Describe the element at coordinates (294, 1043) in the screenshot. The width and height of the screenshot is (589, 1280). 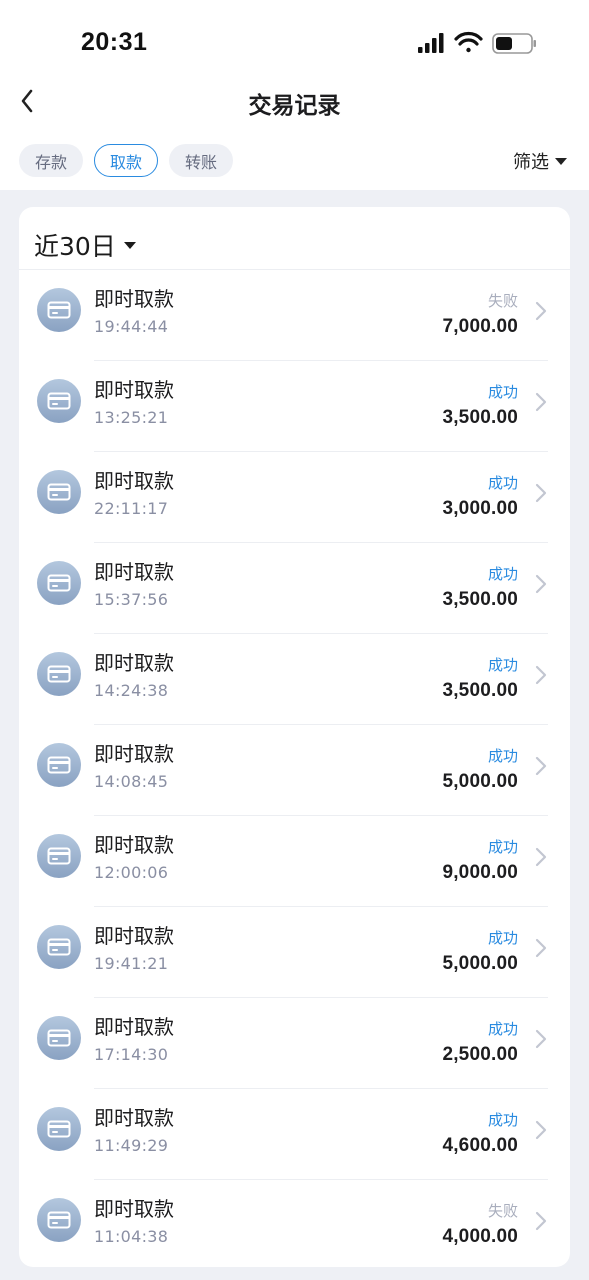
I see `transaction-row: 即时取款 17:14:30 成功 2,500.00` at that location.